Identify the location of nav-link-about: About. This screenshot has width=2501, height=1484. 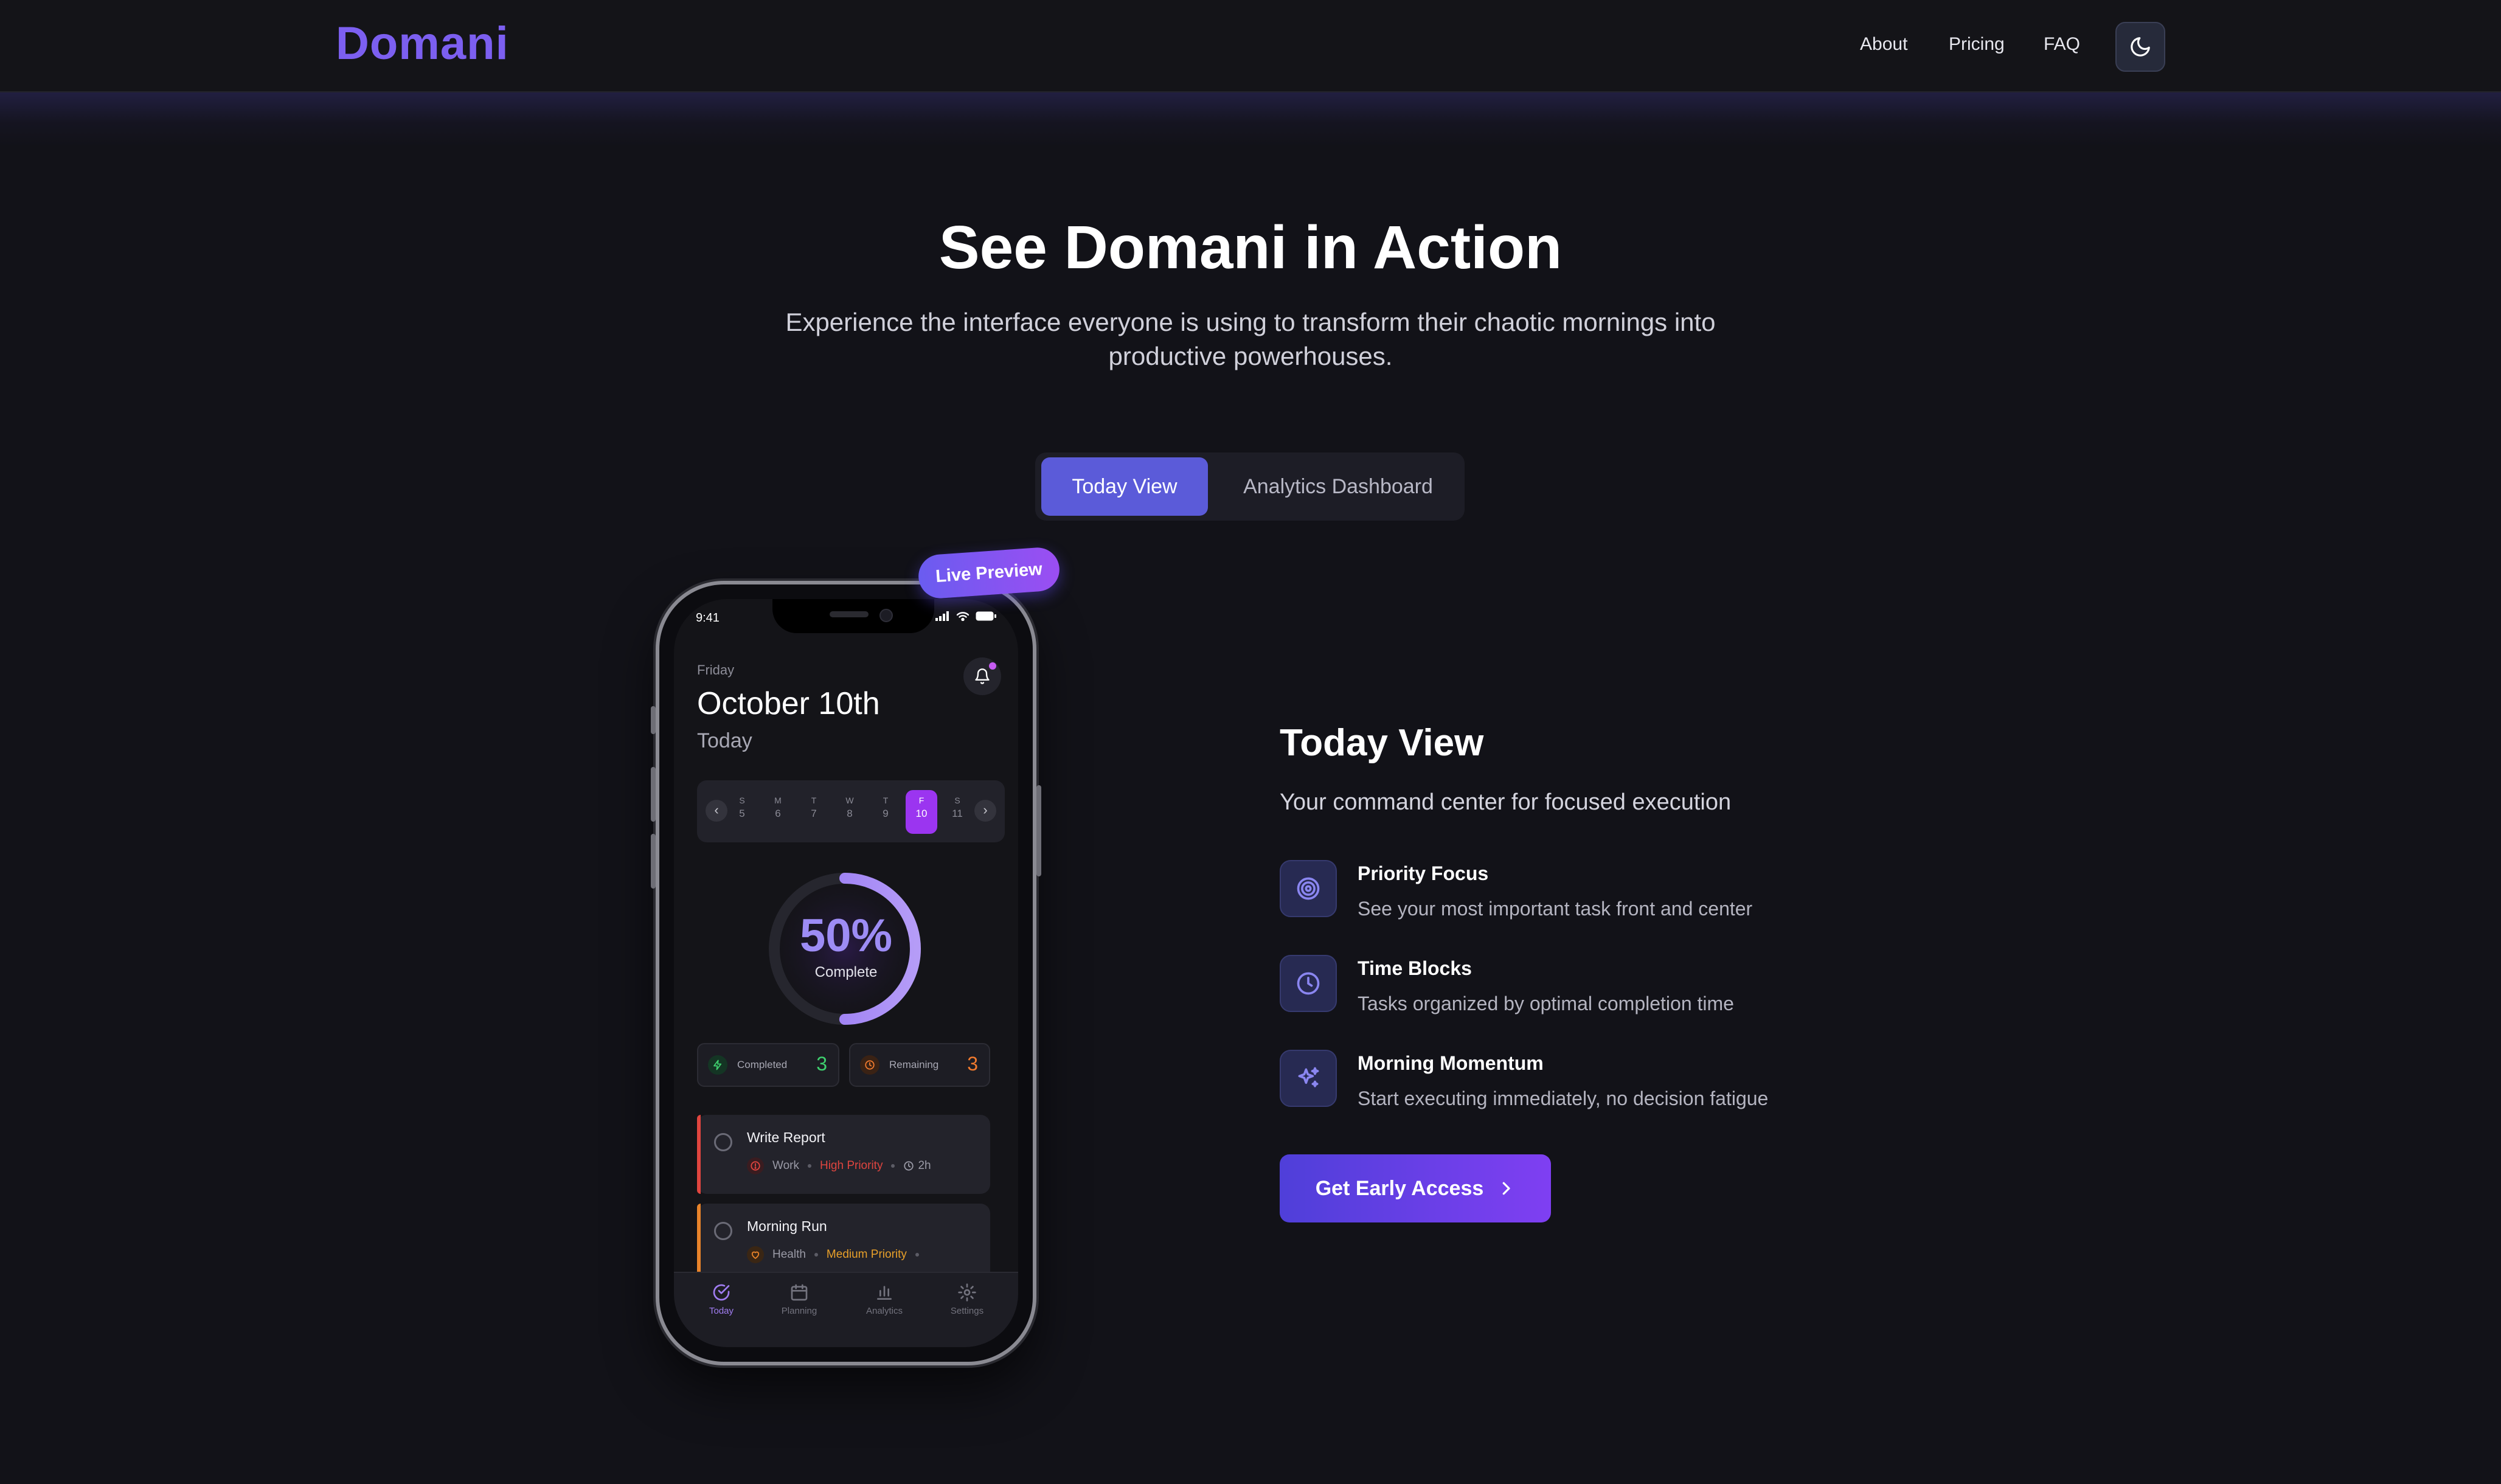
(1883, 44).